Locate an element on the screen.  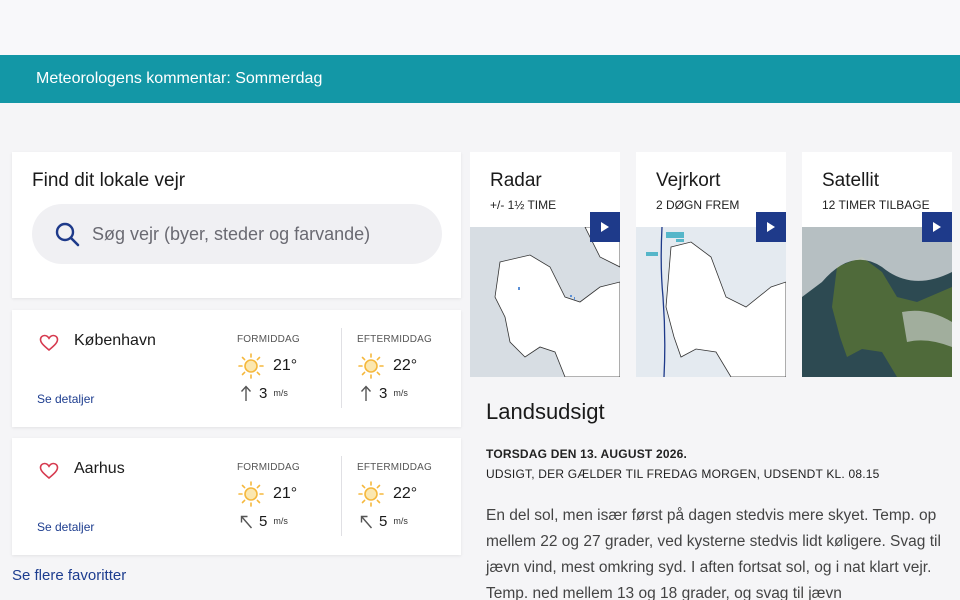
forecast-period-afternoon: EFTERMIDDAG 22° 3 m/s is located at coordinates (412, 368).